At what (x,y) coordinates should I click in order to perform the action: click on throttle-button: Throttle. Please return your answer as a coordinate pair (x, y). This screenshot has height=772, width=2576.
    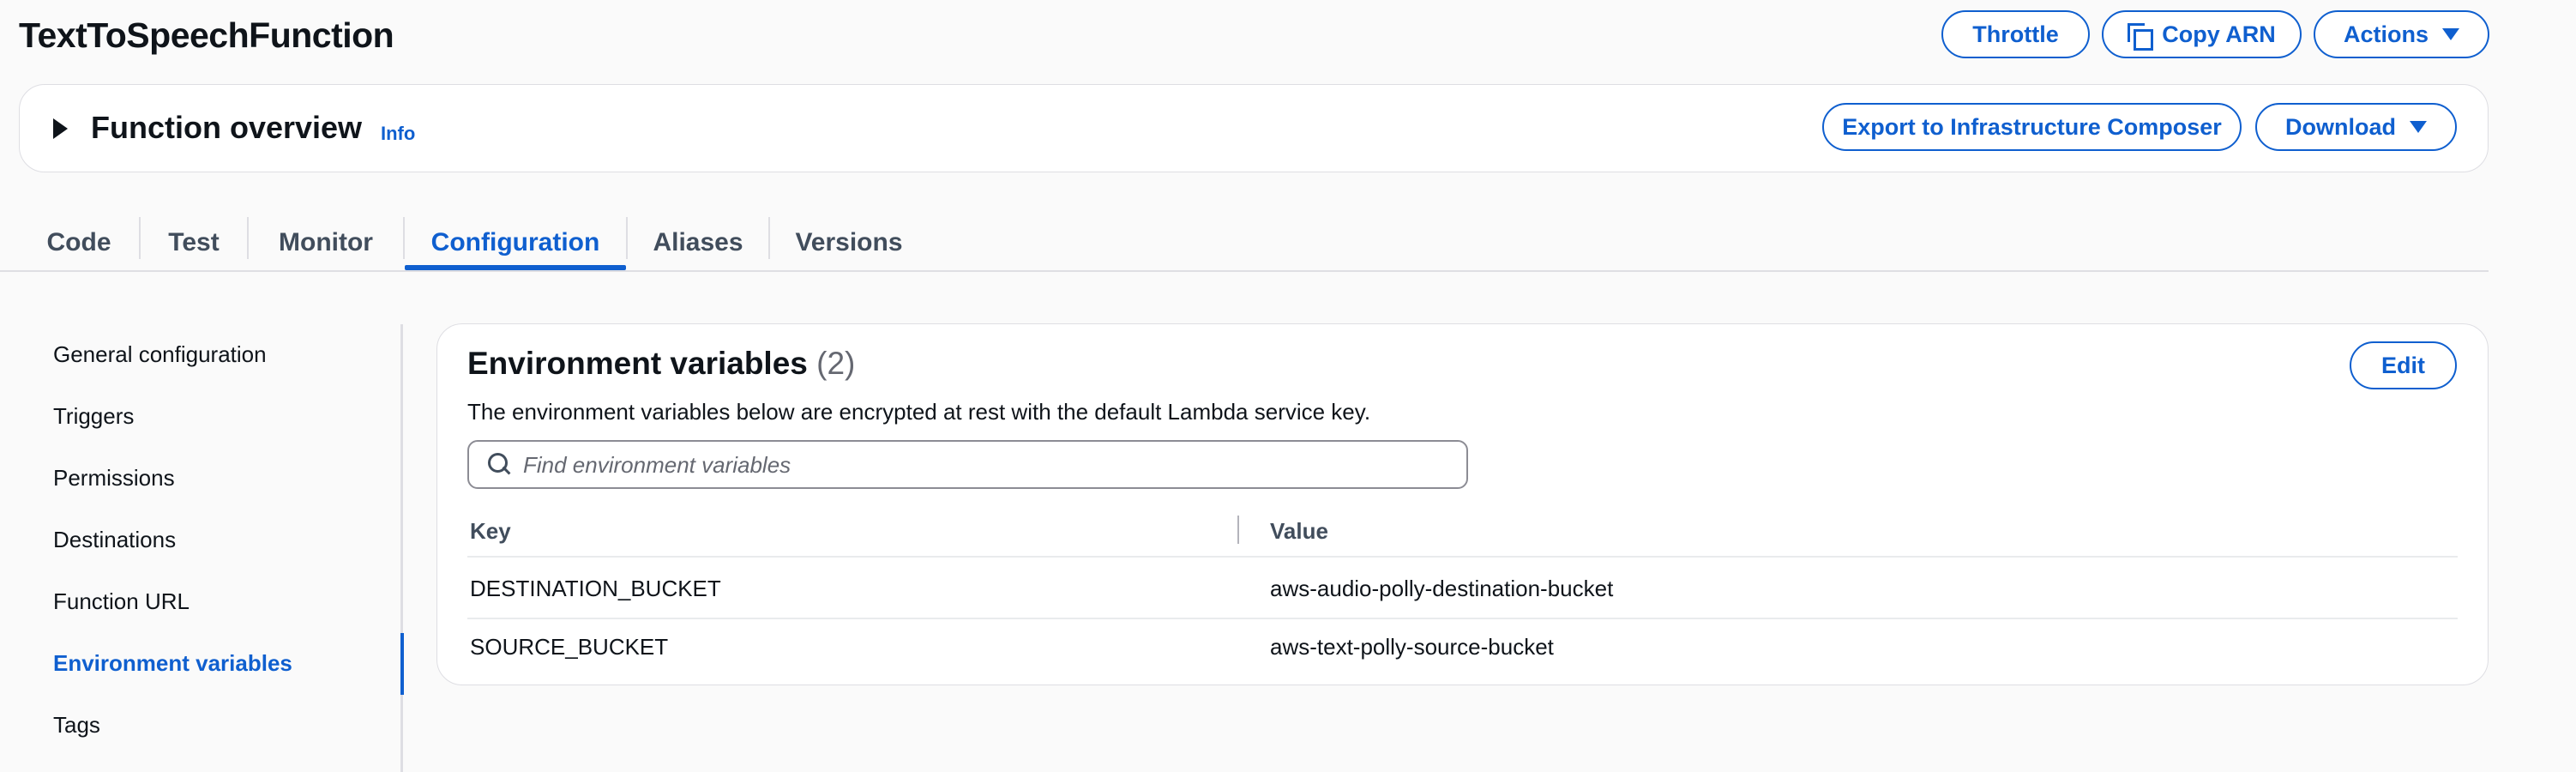
    Looking at the image, I should click on (2016, 34).